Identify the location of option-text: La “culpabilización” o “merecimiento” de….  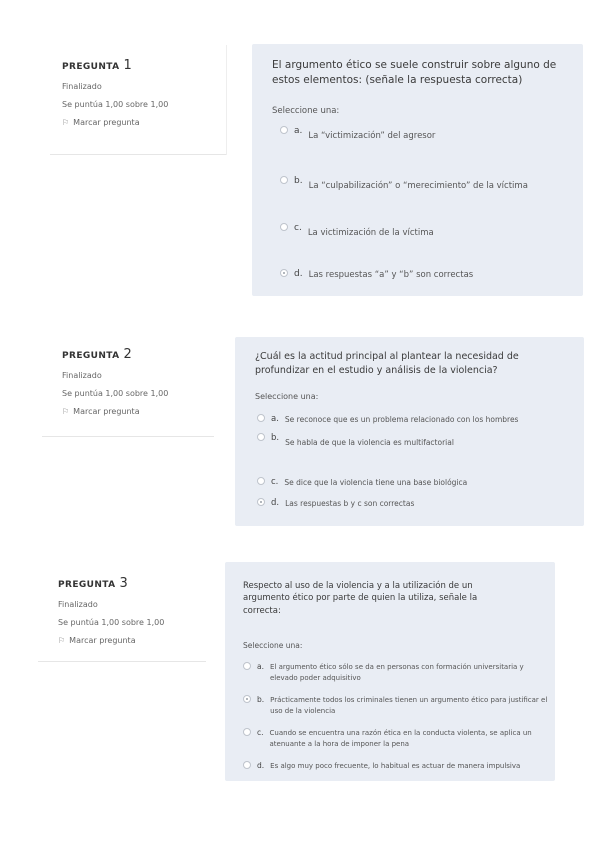
(418, 186).